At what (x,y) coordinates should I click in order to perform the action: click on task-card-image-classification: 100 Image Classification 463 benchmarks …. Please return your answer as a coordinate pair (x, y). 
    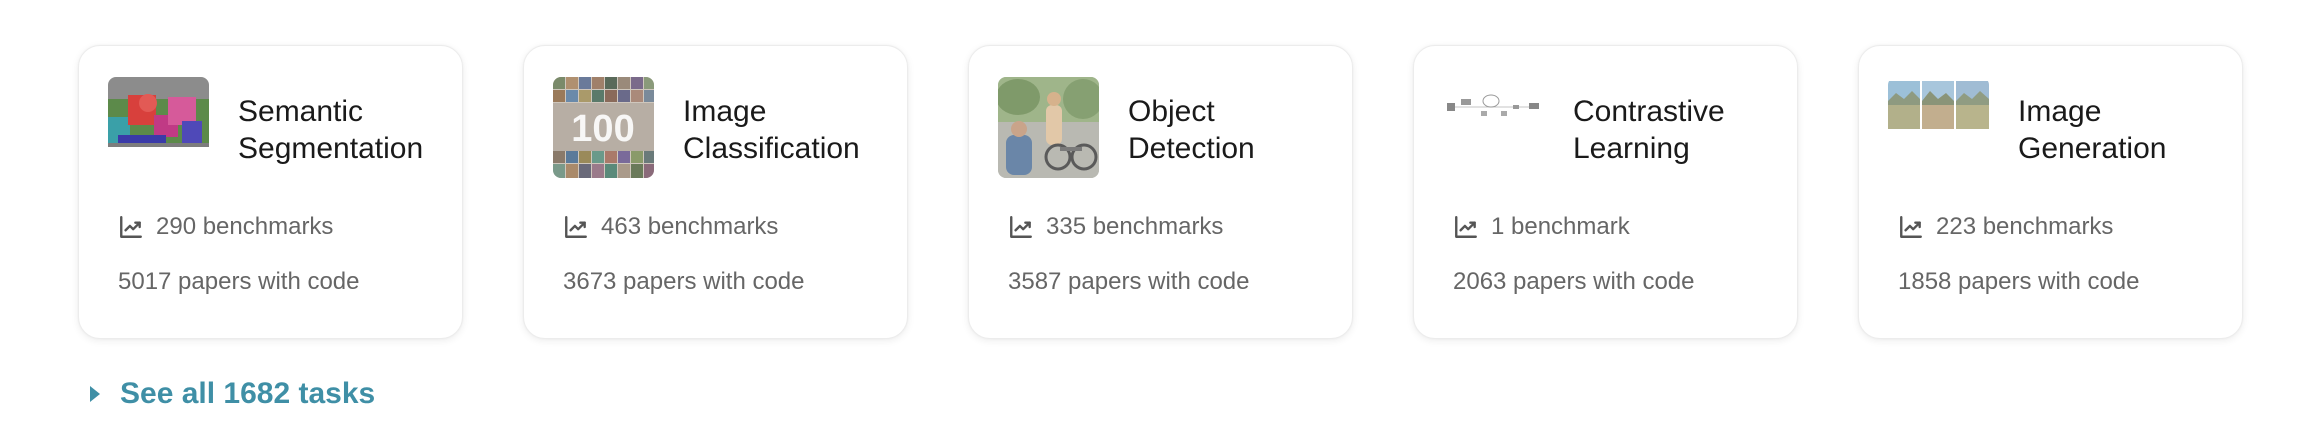
    Looking at the image, I should click on (715, 192).